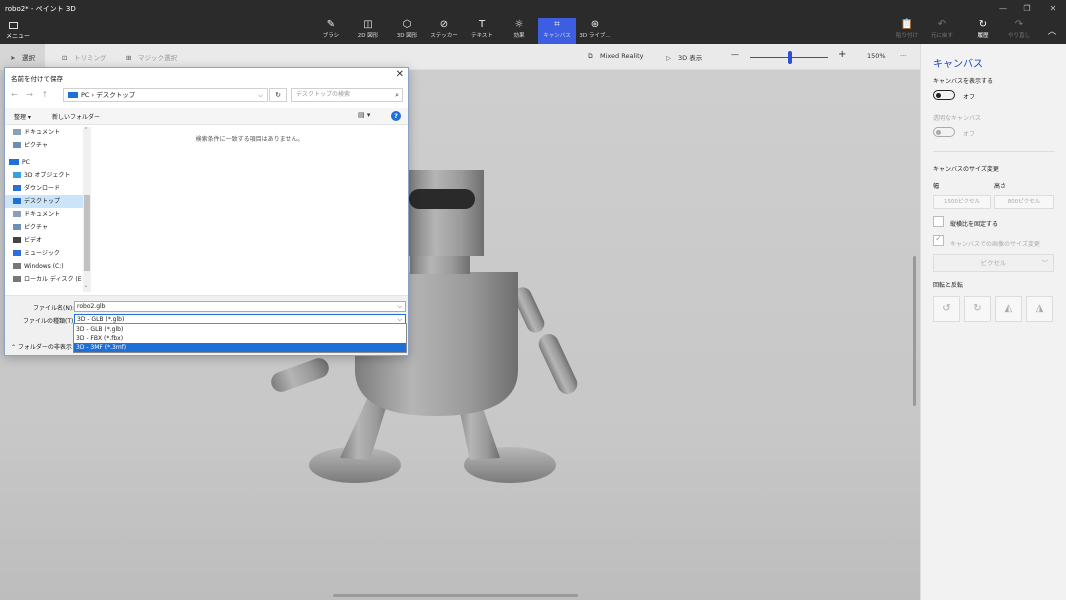 This screenshot has height=600, width=1066. I want to click on help-icon: ?, so click(396, 116).